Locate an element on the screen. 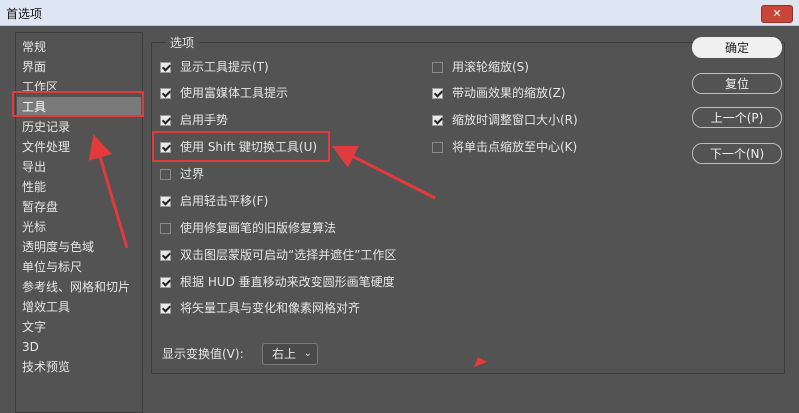  option-label: 启用手势 is located at coordinates (204, 120).